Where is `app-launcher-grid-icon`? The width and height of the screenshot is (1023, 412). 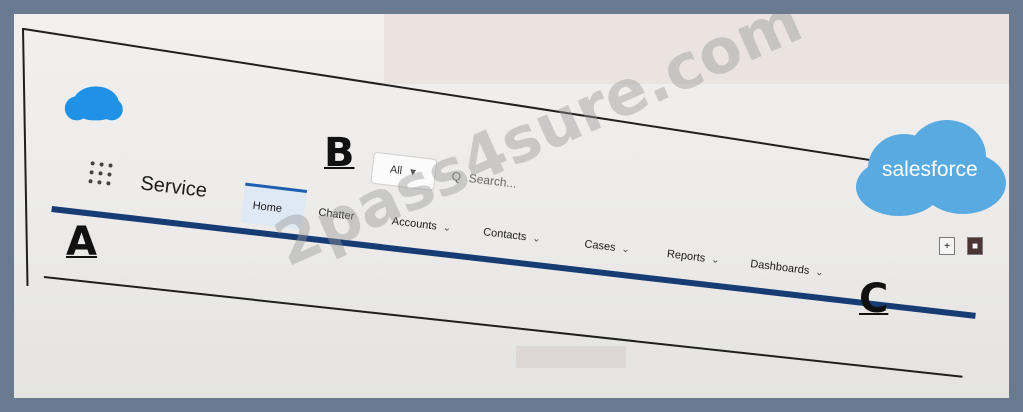 app-launcher-grid-icon is located at coordinates (102, 175).